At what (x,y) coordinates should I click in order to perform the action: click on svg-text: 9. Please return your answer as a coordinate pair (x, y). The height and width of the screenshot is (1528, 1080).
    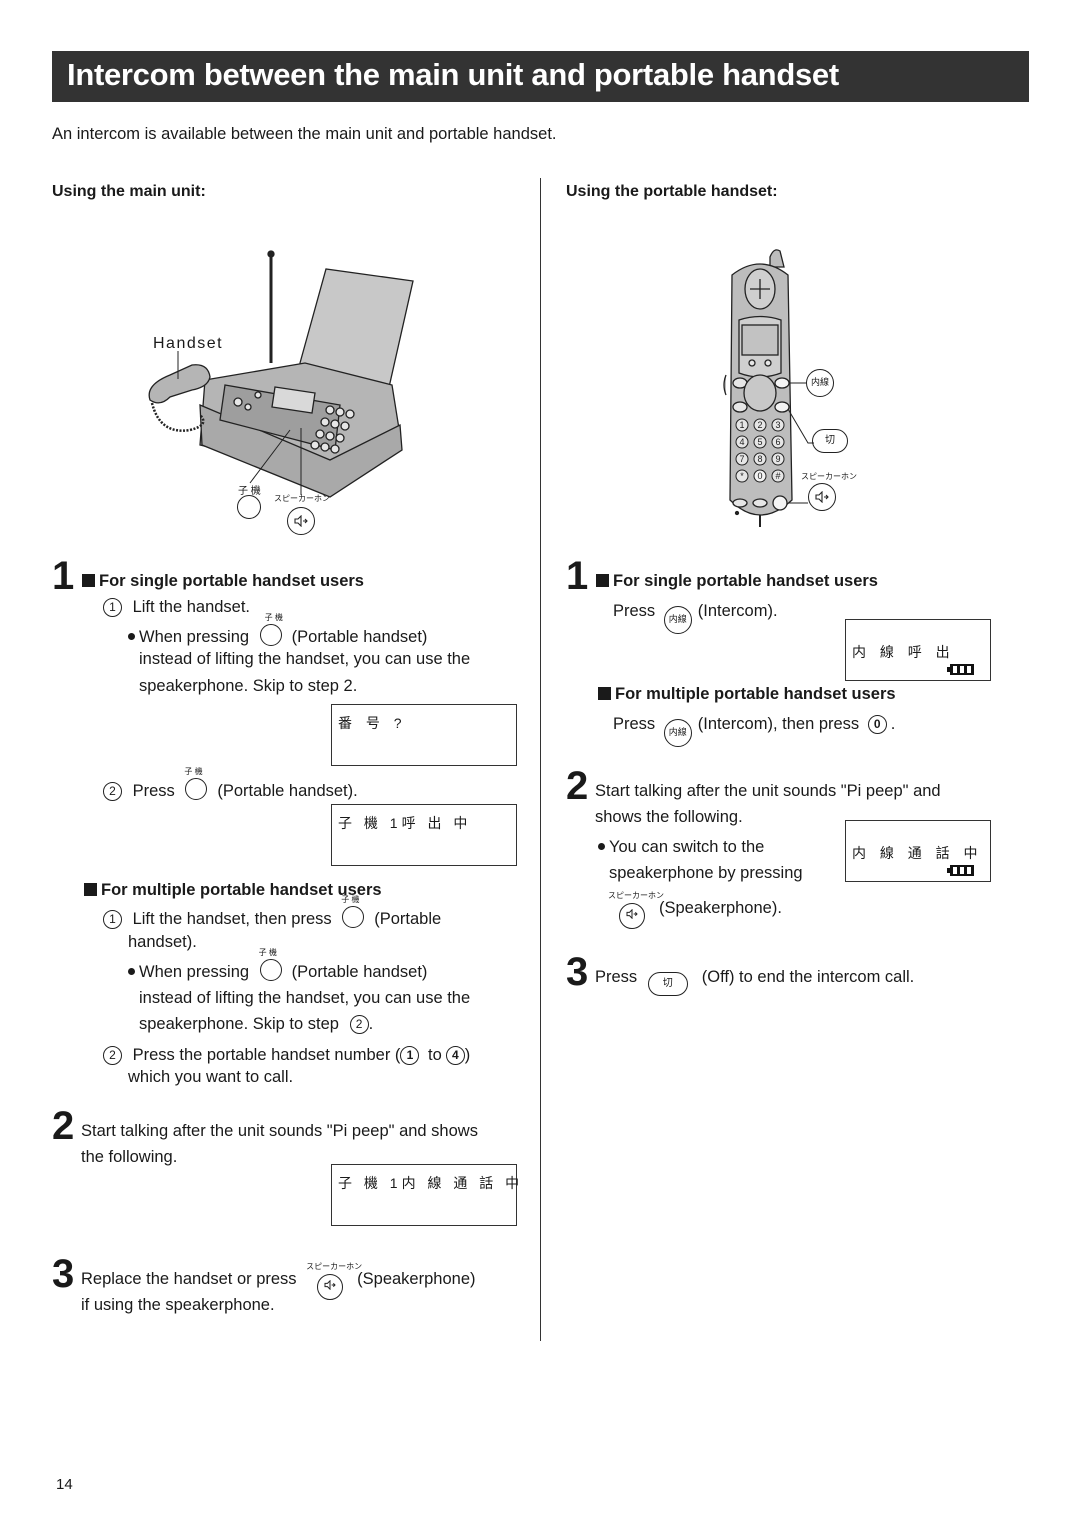
    Looking at the image, I should click on (777, 459).